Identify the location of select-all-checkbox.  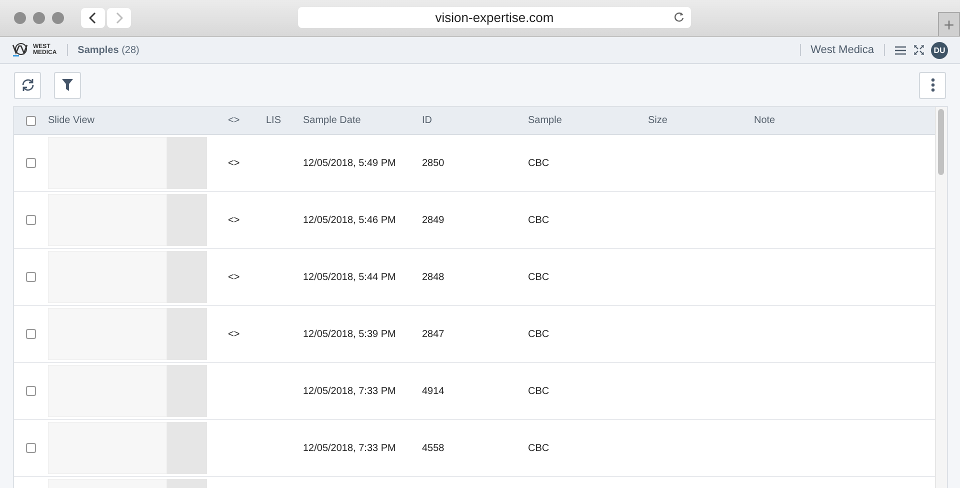
(31, 121).